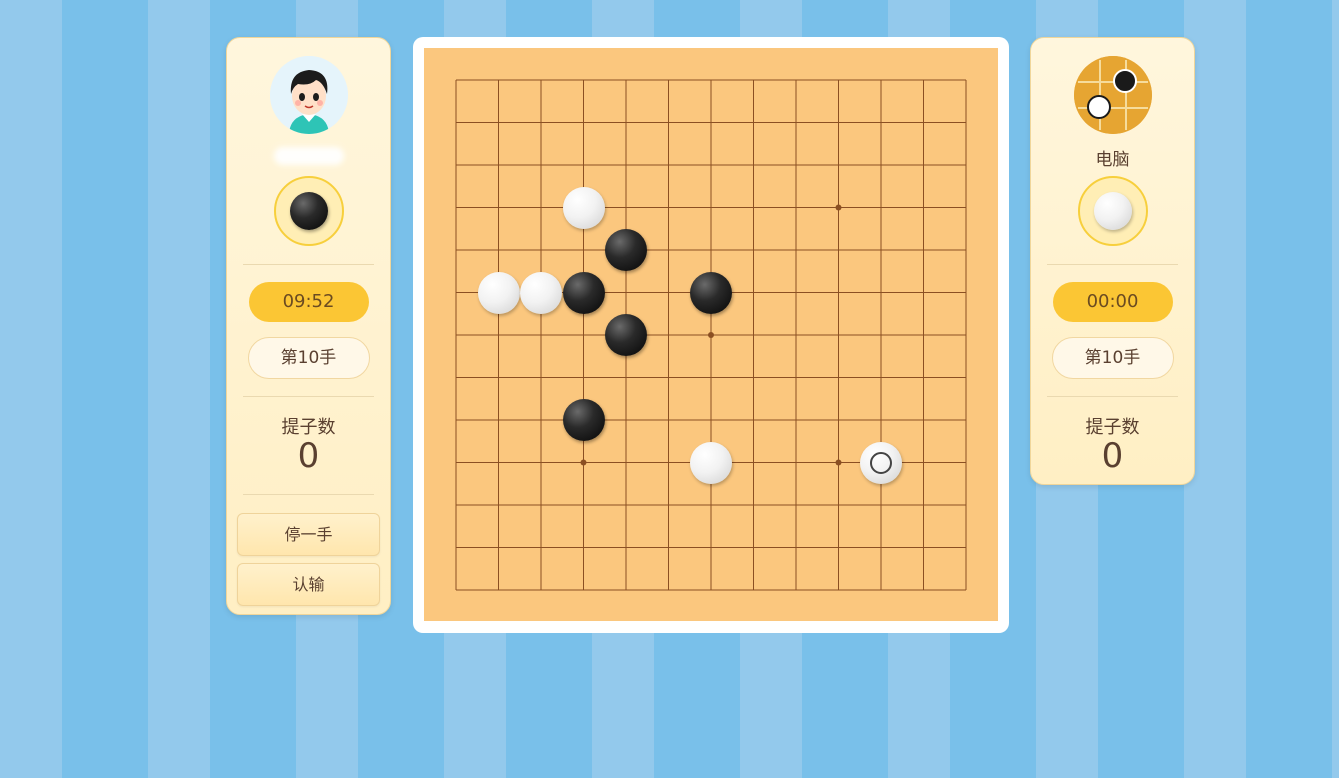 This screenshot has width=1339, height=778. I want to click on player-timer: 09:52, so click(308, 302).